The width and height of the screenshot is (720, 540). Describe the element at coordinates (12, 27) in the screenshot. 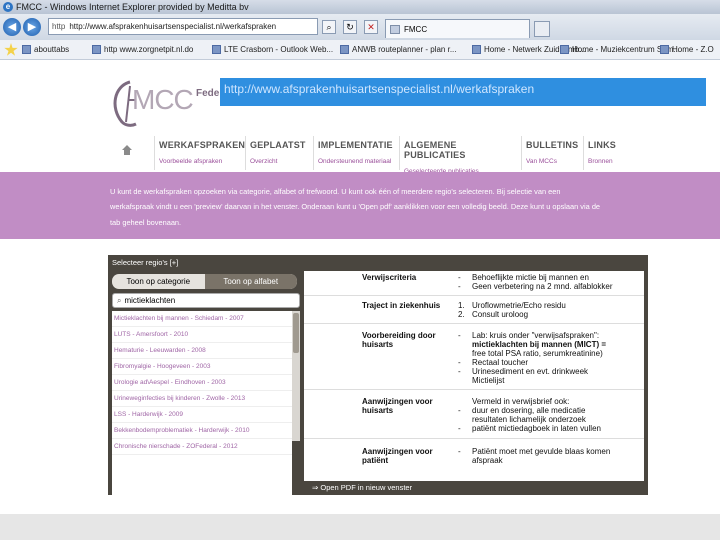

I see `back-arrow-icon: ◀` at that location.